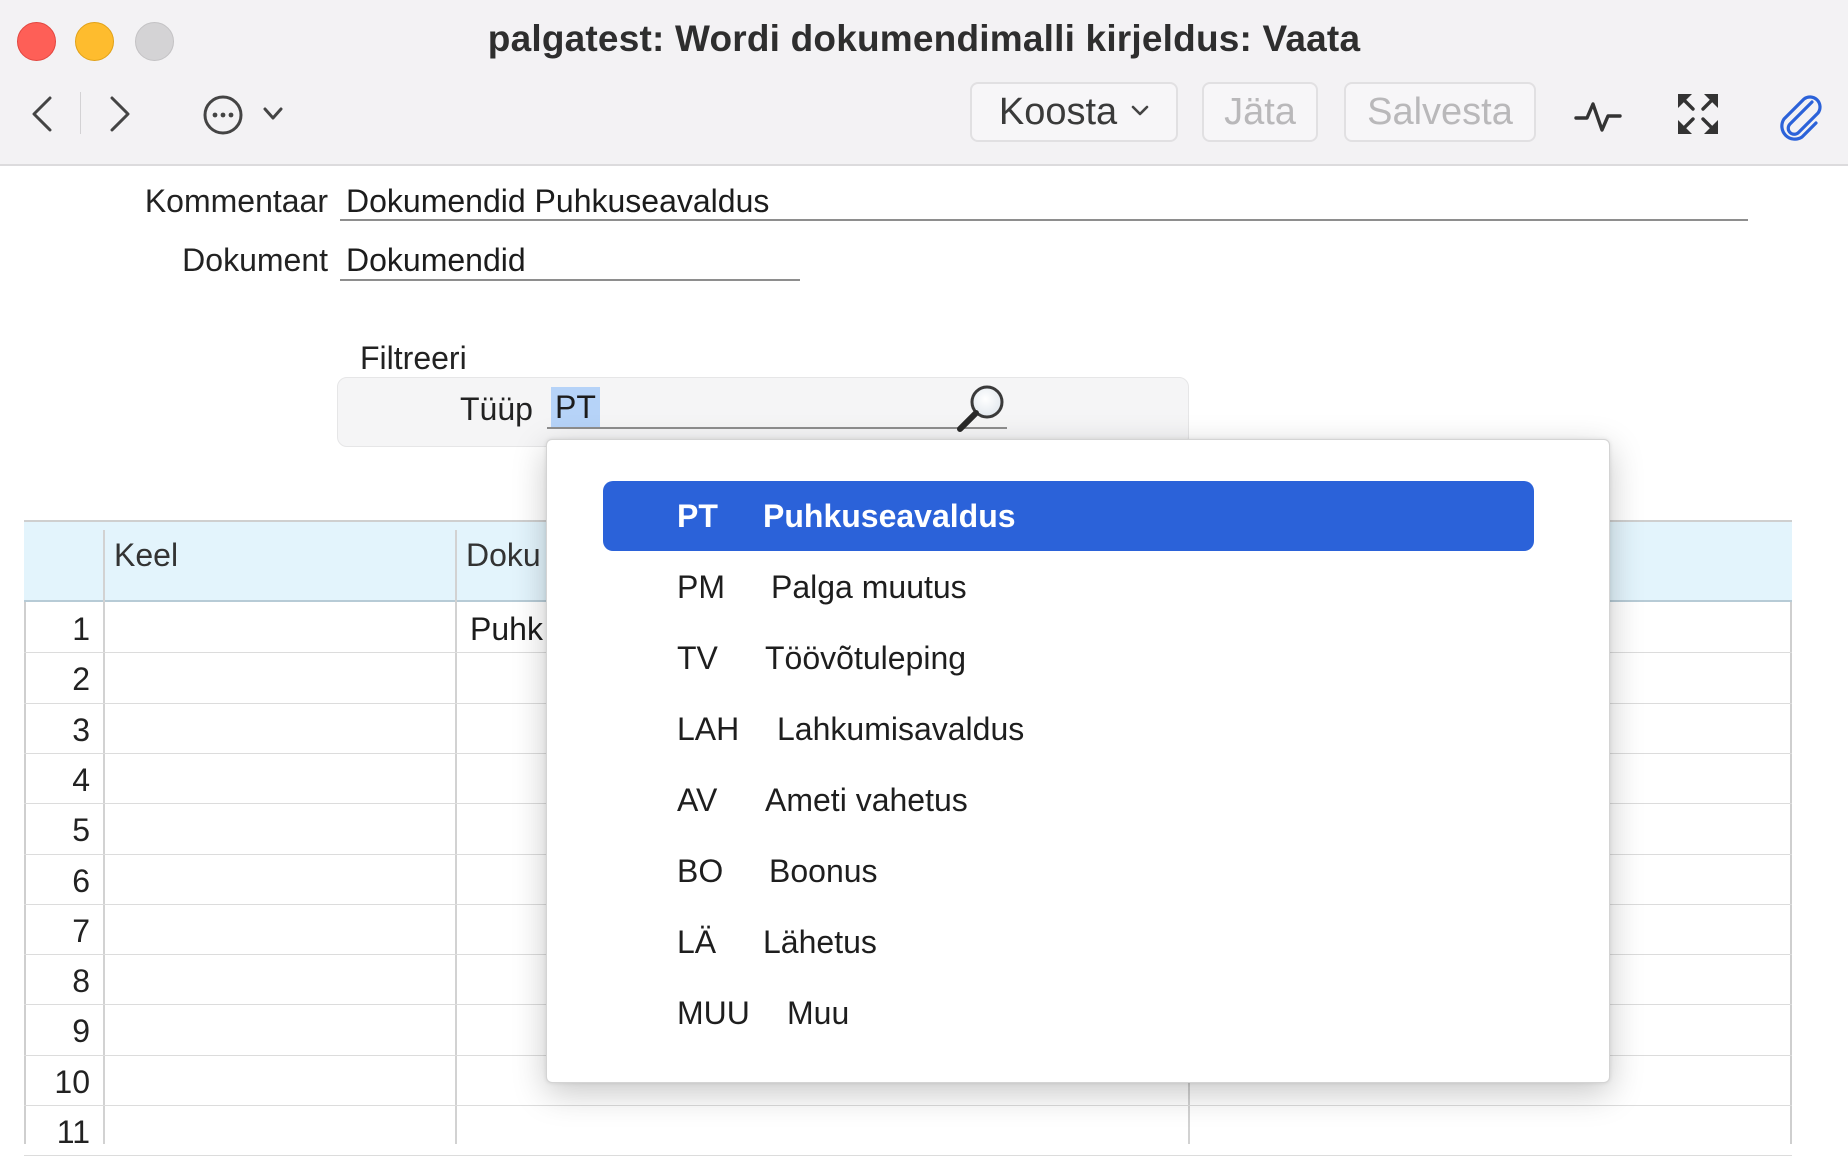 The width and height of the screenshot is (1848, 1156). I want to click on dropdown-option-pt: PT Puhkuseavaldus, so click(1068, 516).